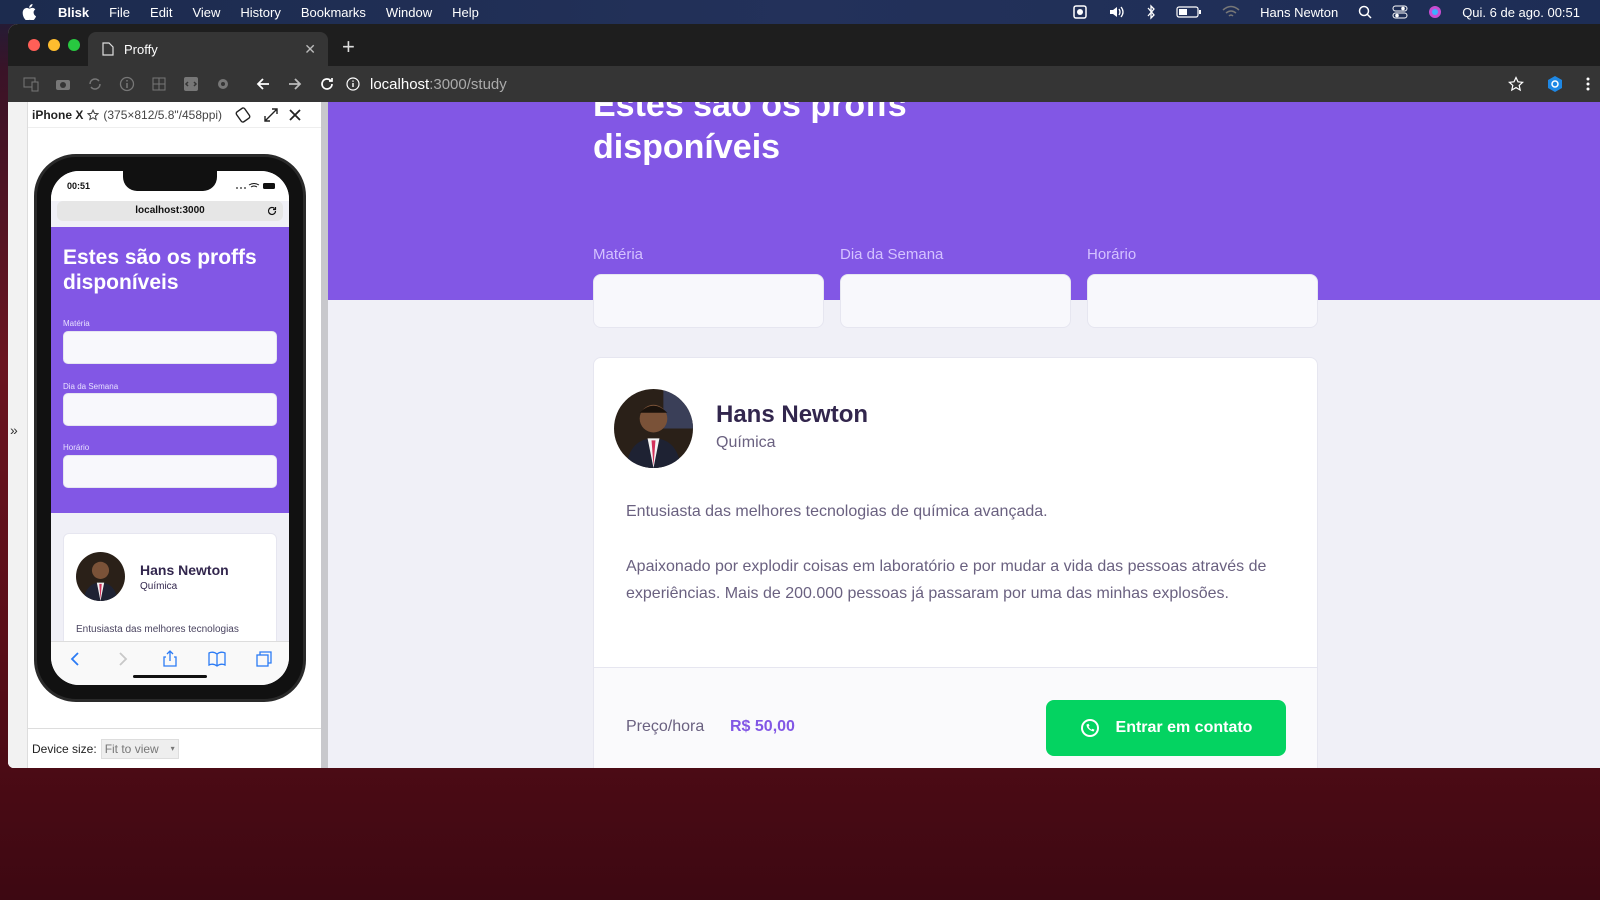 This screenshot has width=1600, height=900. Describe the element at coordinates (54, 45) in the screenshot. I see `minimize-window-button` at that location.